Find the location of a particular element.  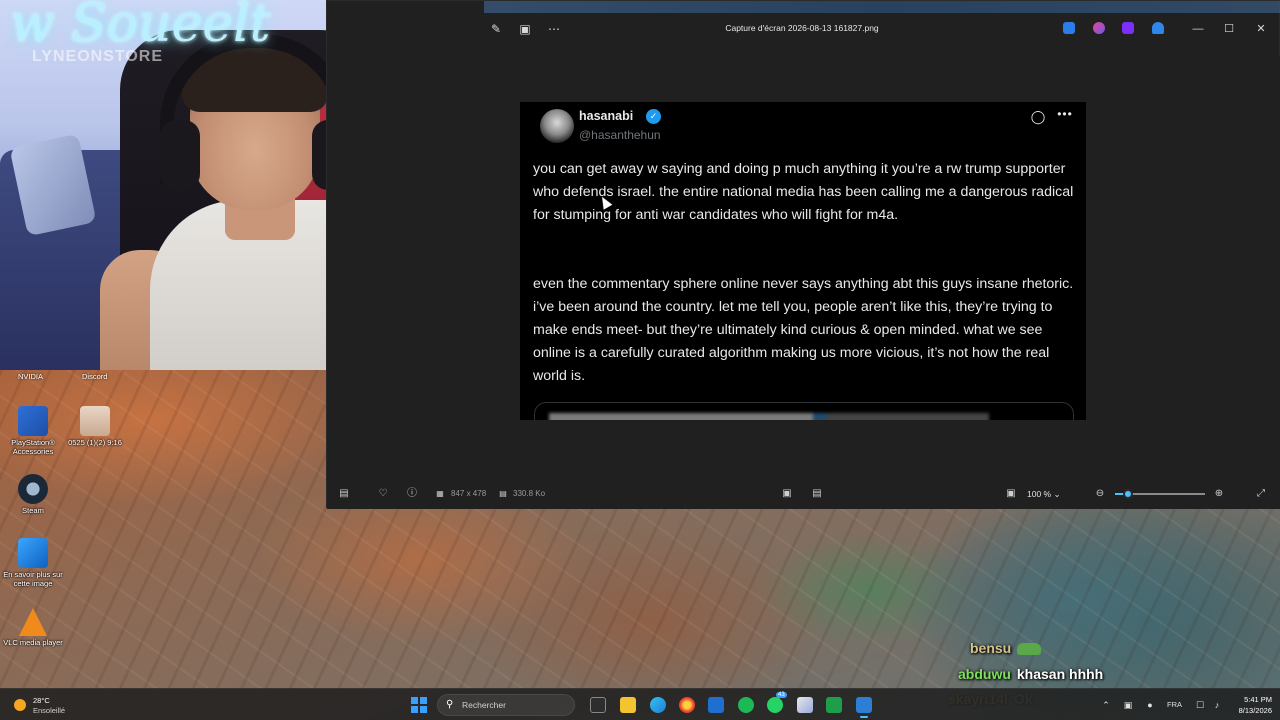

chat-username: abduwu is located at coordinates (984, 674).